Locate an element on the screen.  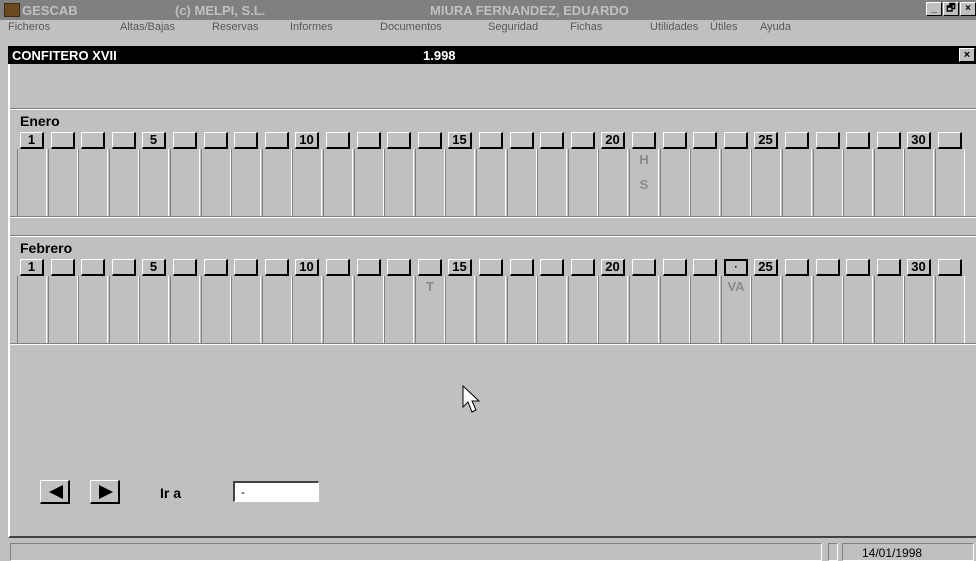
day-button: 25 is located at coordinates (766, 267).